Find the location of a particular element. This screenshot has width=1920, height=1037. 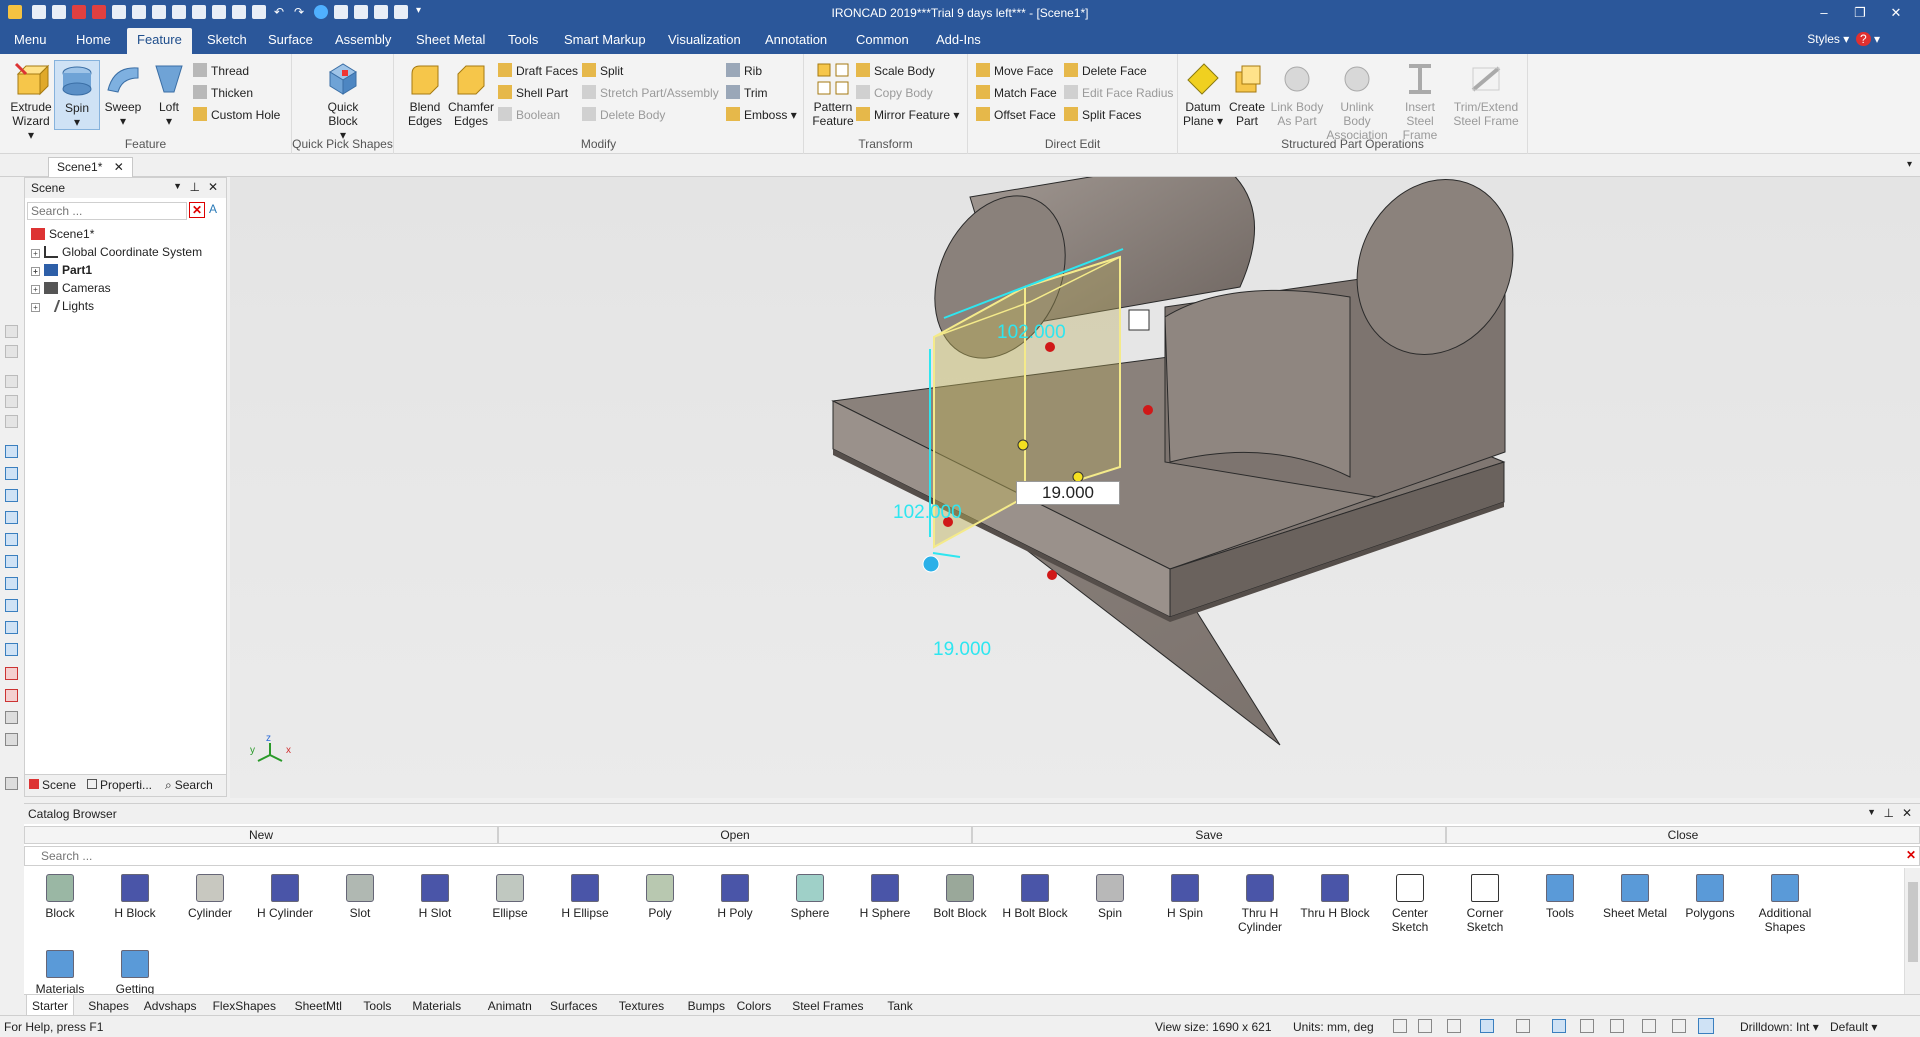

catalog-item-center-sketch: Center Sketch is located at coordinates (1410, 904).